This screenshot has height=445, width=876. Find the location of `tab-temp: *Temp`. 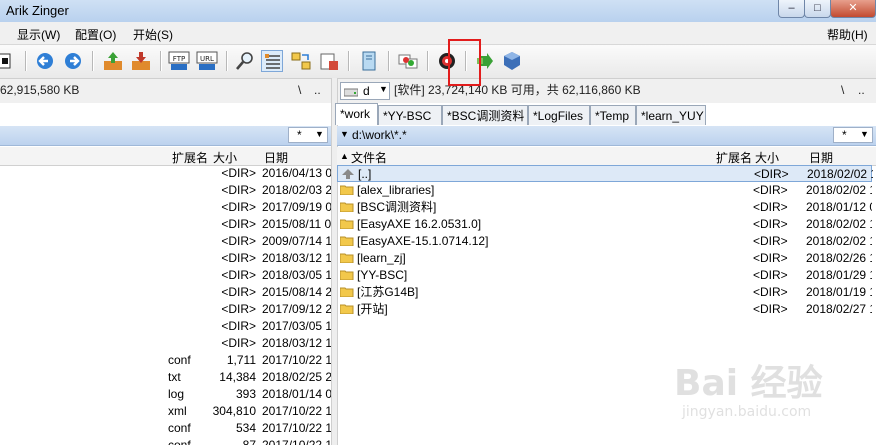

tab-temp: *Temp is located at coordinates (613, 115).